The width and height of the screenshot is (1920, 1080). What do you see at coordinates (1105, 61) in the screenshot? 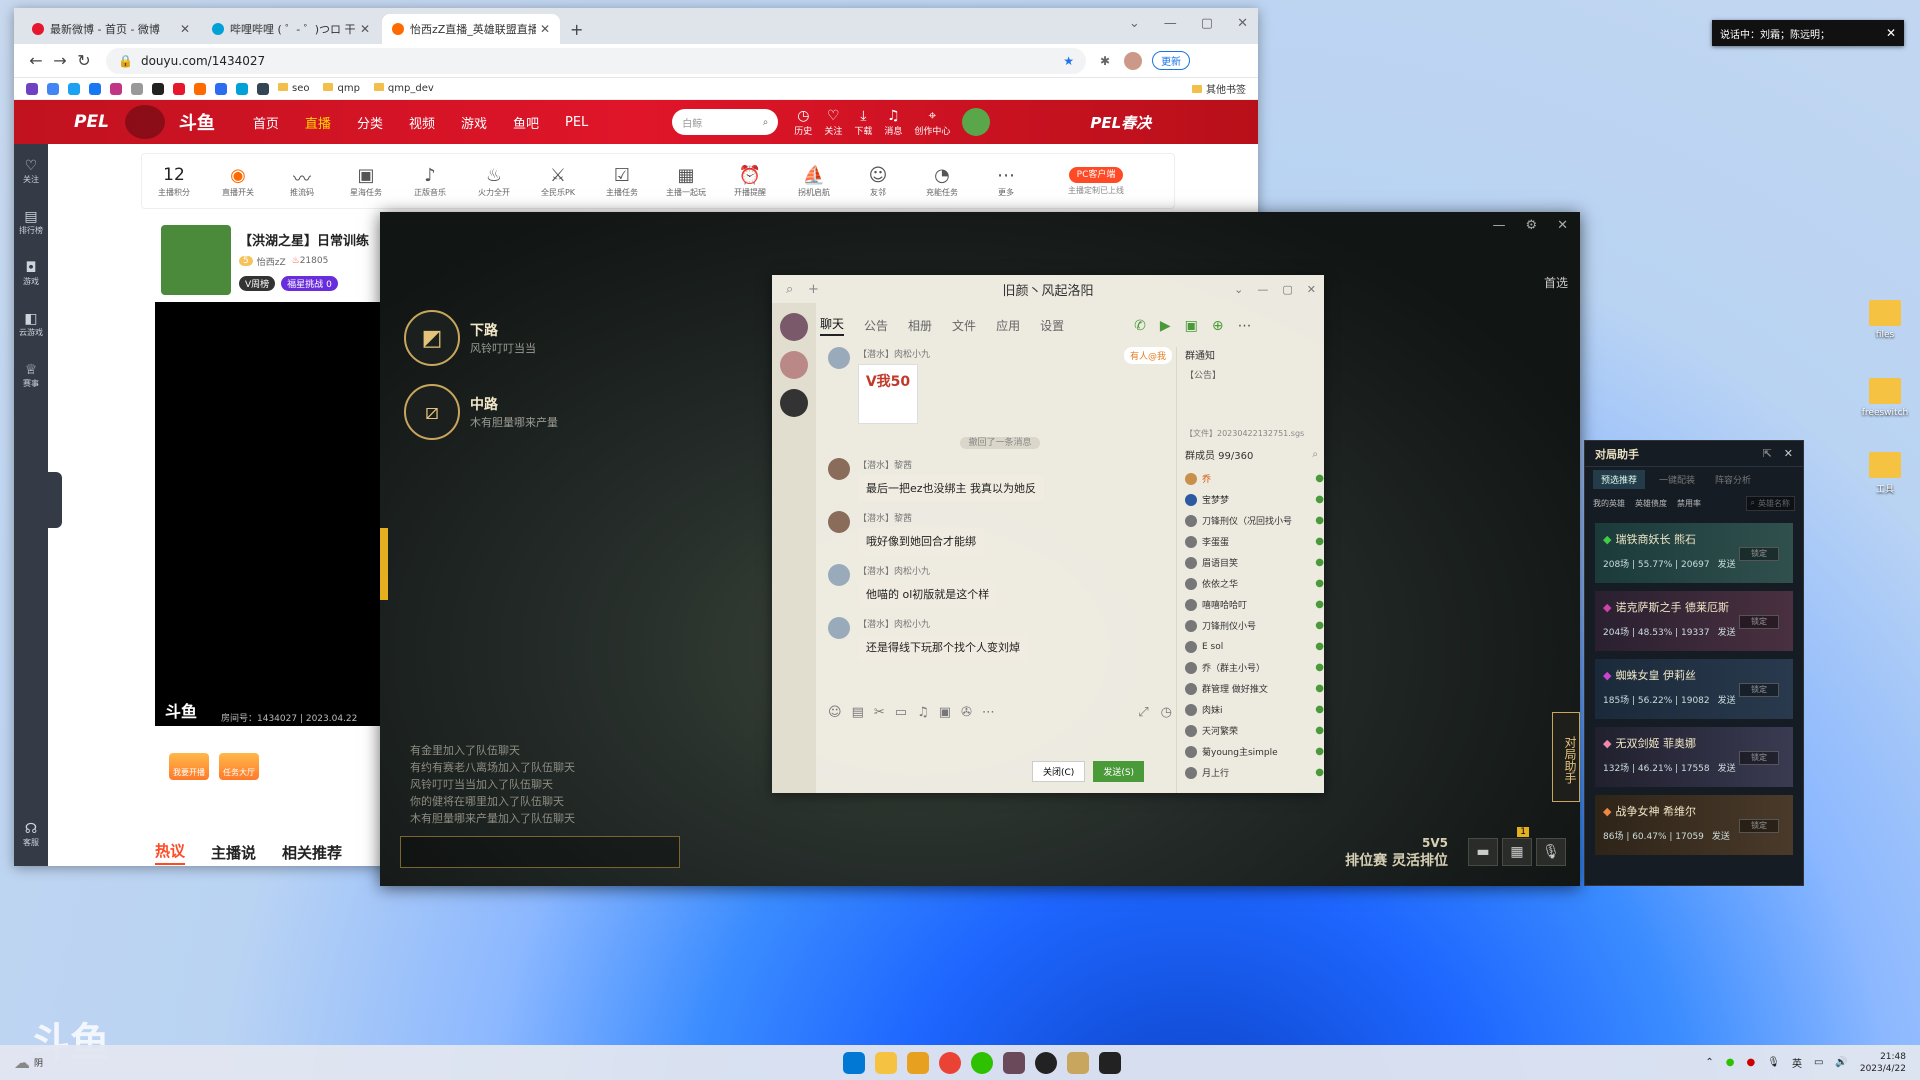
I see `extensions-icon: ✱` at bounding box center [1105, 61].